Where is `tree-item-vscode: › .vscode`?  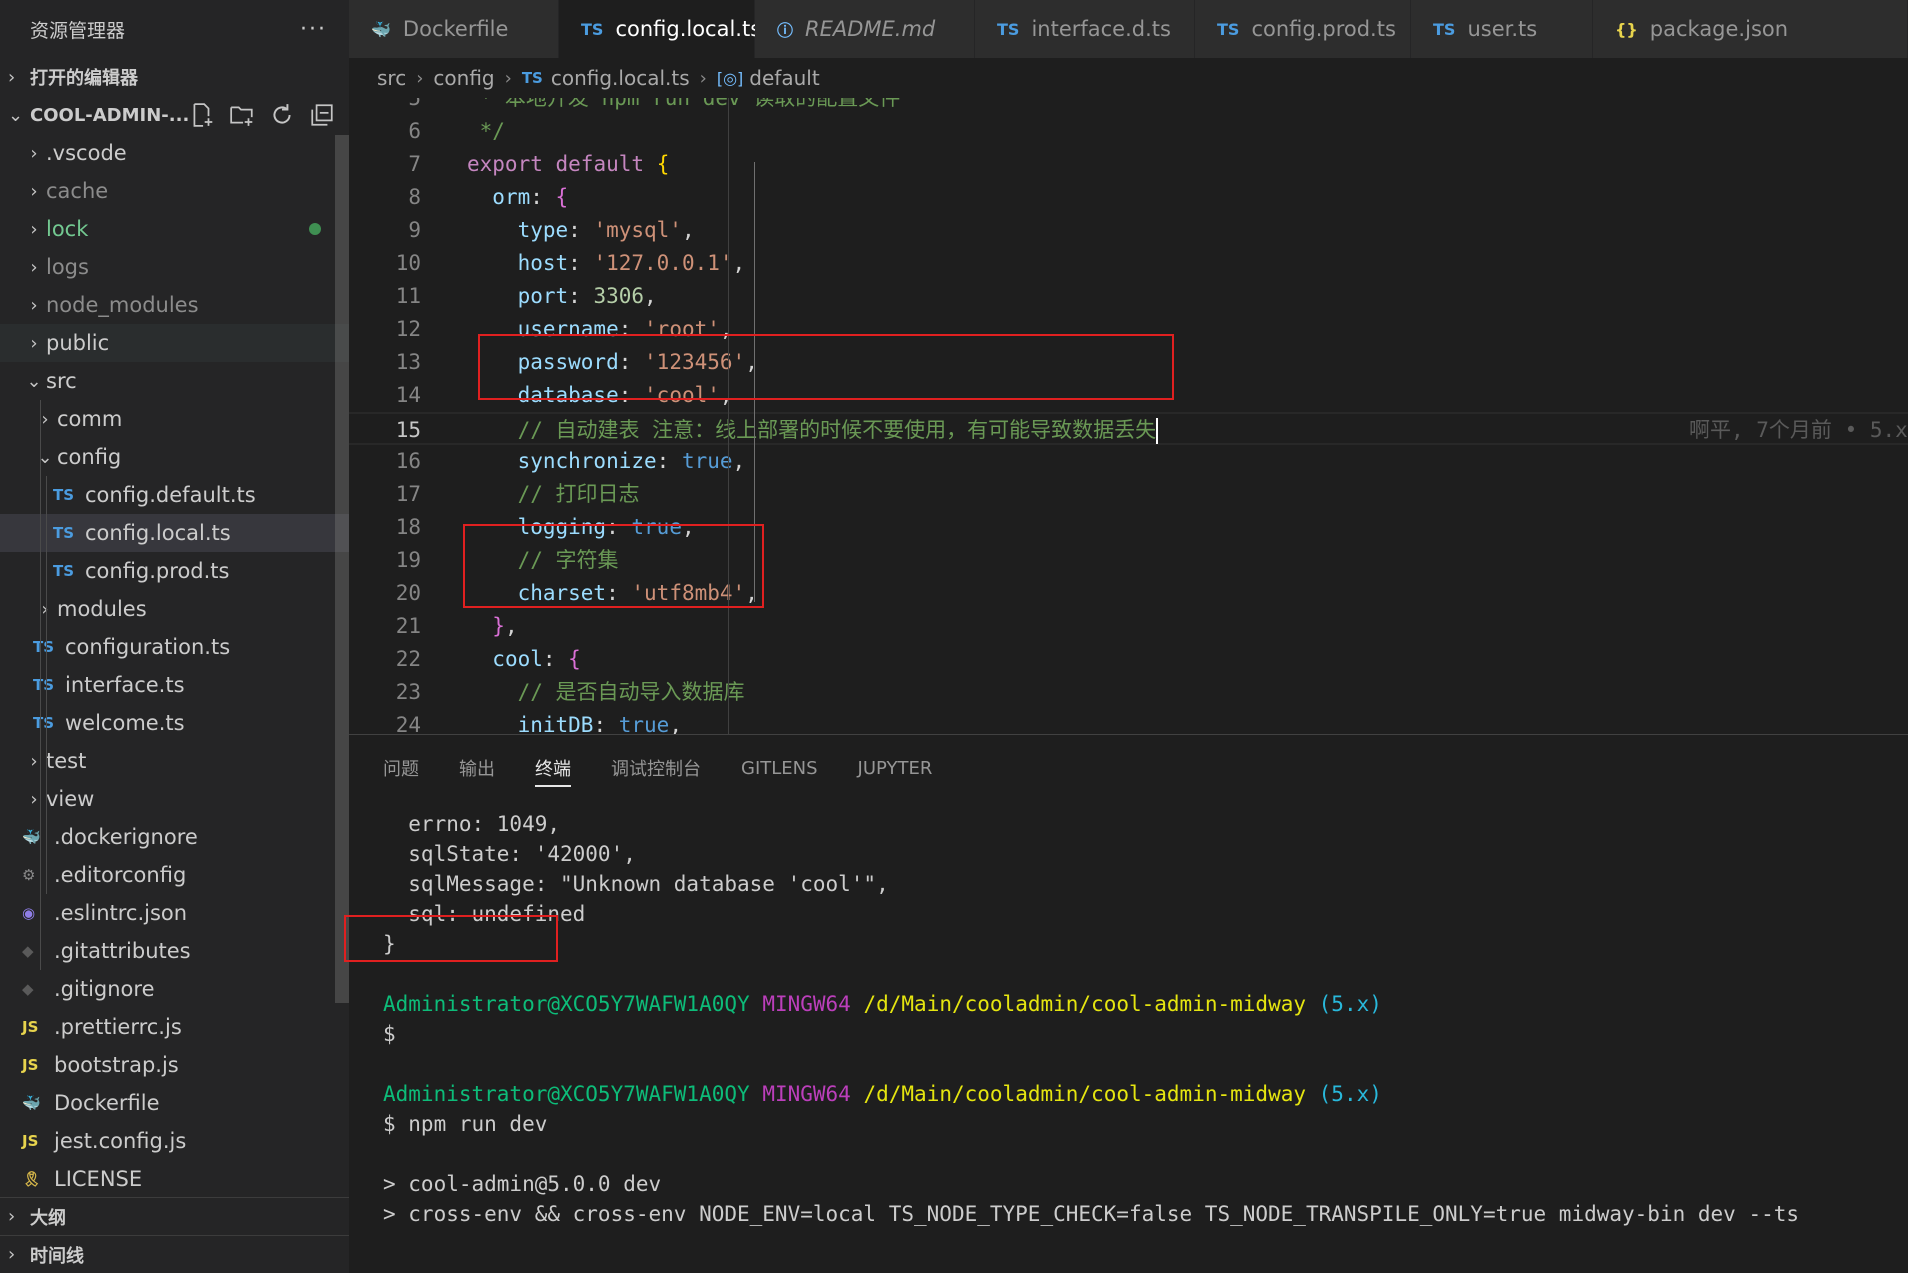
tree-item-vscode: › .vscode is located at coordinates (174, 153).